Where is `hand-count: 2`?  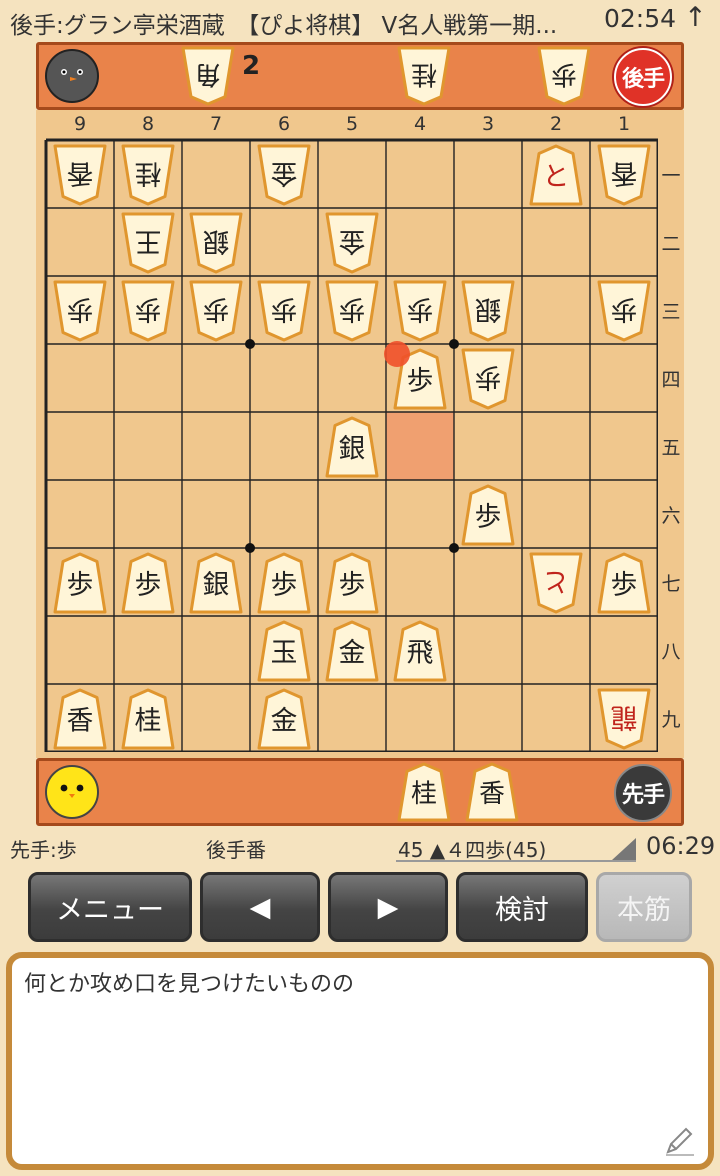
hand-count: 2 is located at coordinates (251, 66).